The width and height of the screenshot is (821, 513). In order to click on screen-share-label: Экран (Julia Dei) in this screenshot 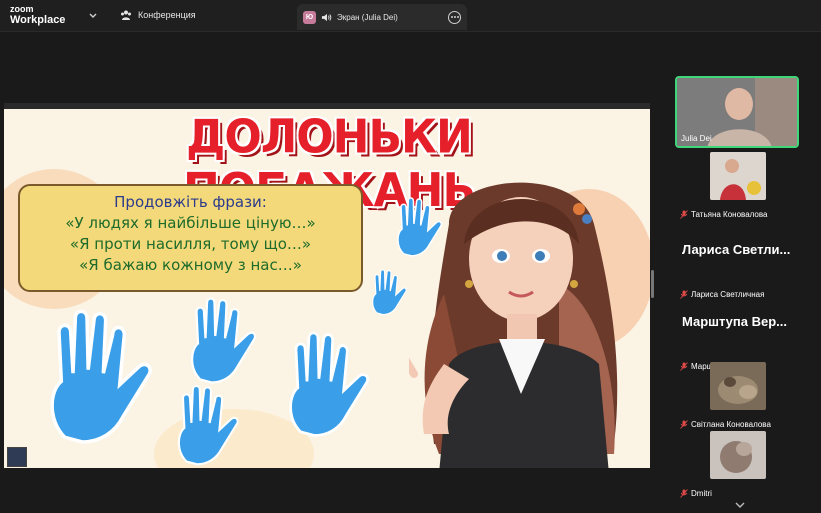, I will do `click(367, 17)`.